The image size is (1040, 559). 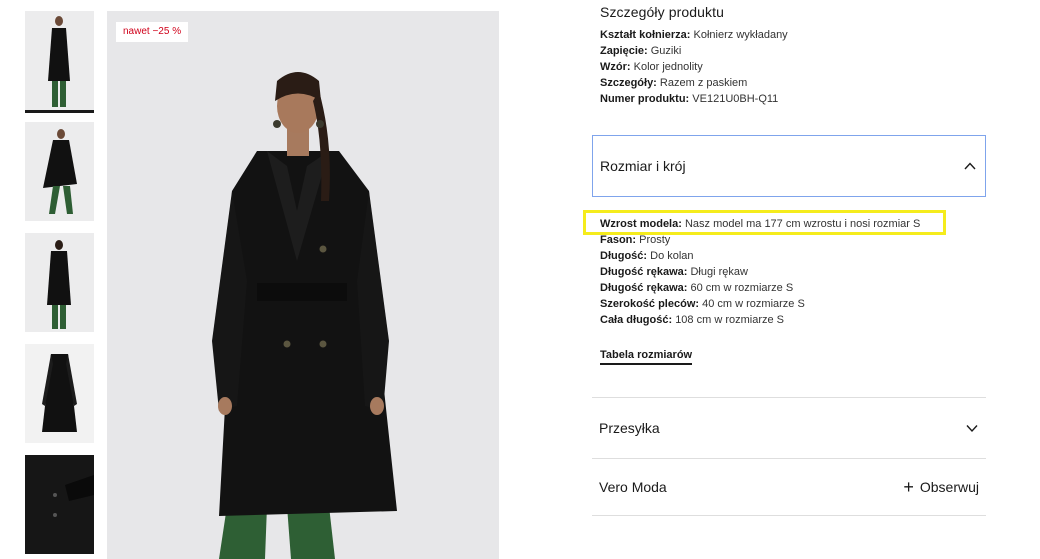 I want to click on product-details-heading: Szczegóły produktu, so click(x=662, y=12).